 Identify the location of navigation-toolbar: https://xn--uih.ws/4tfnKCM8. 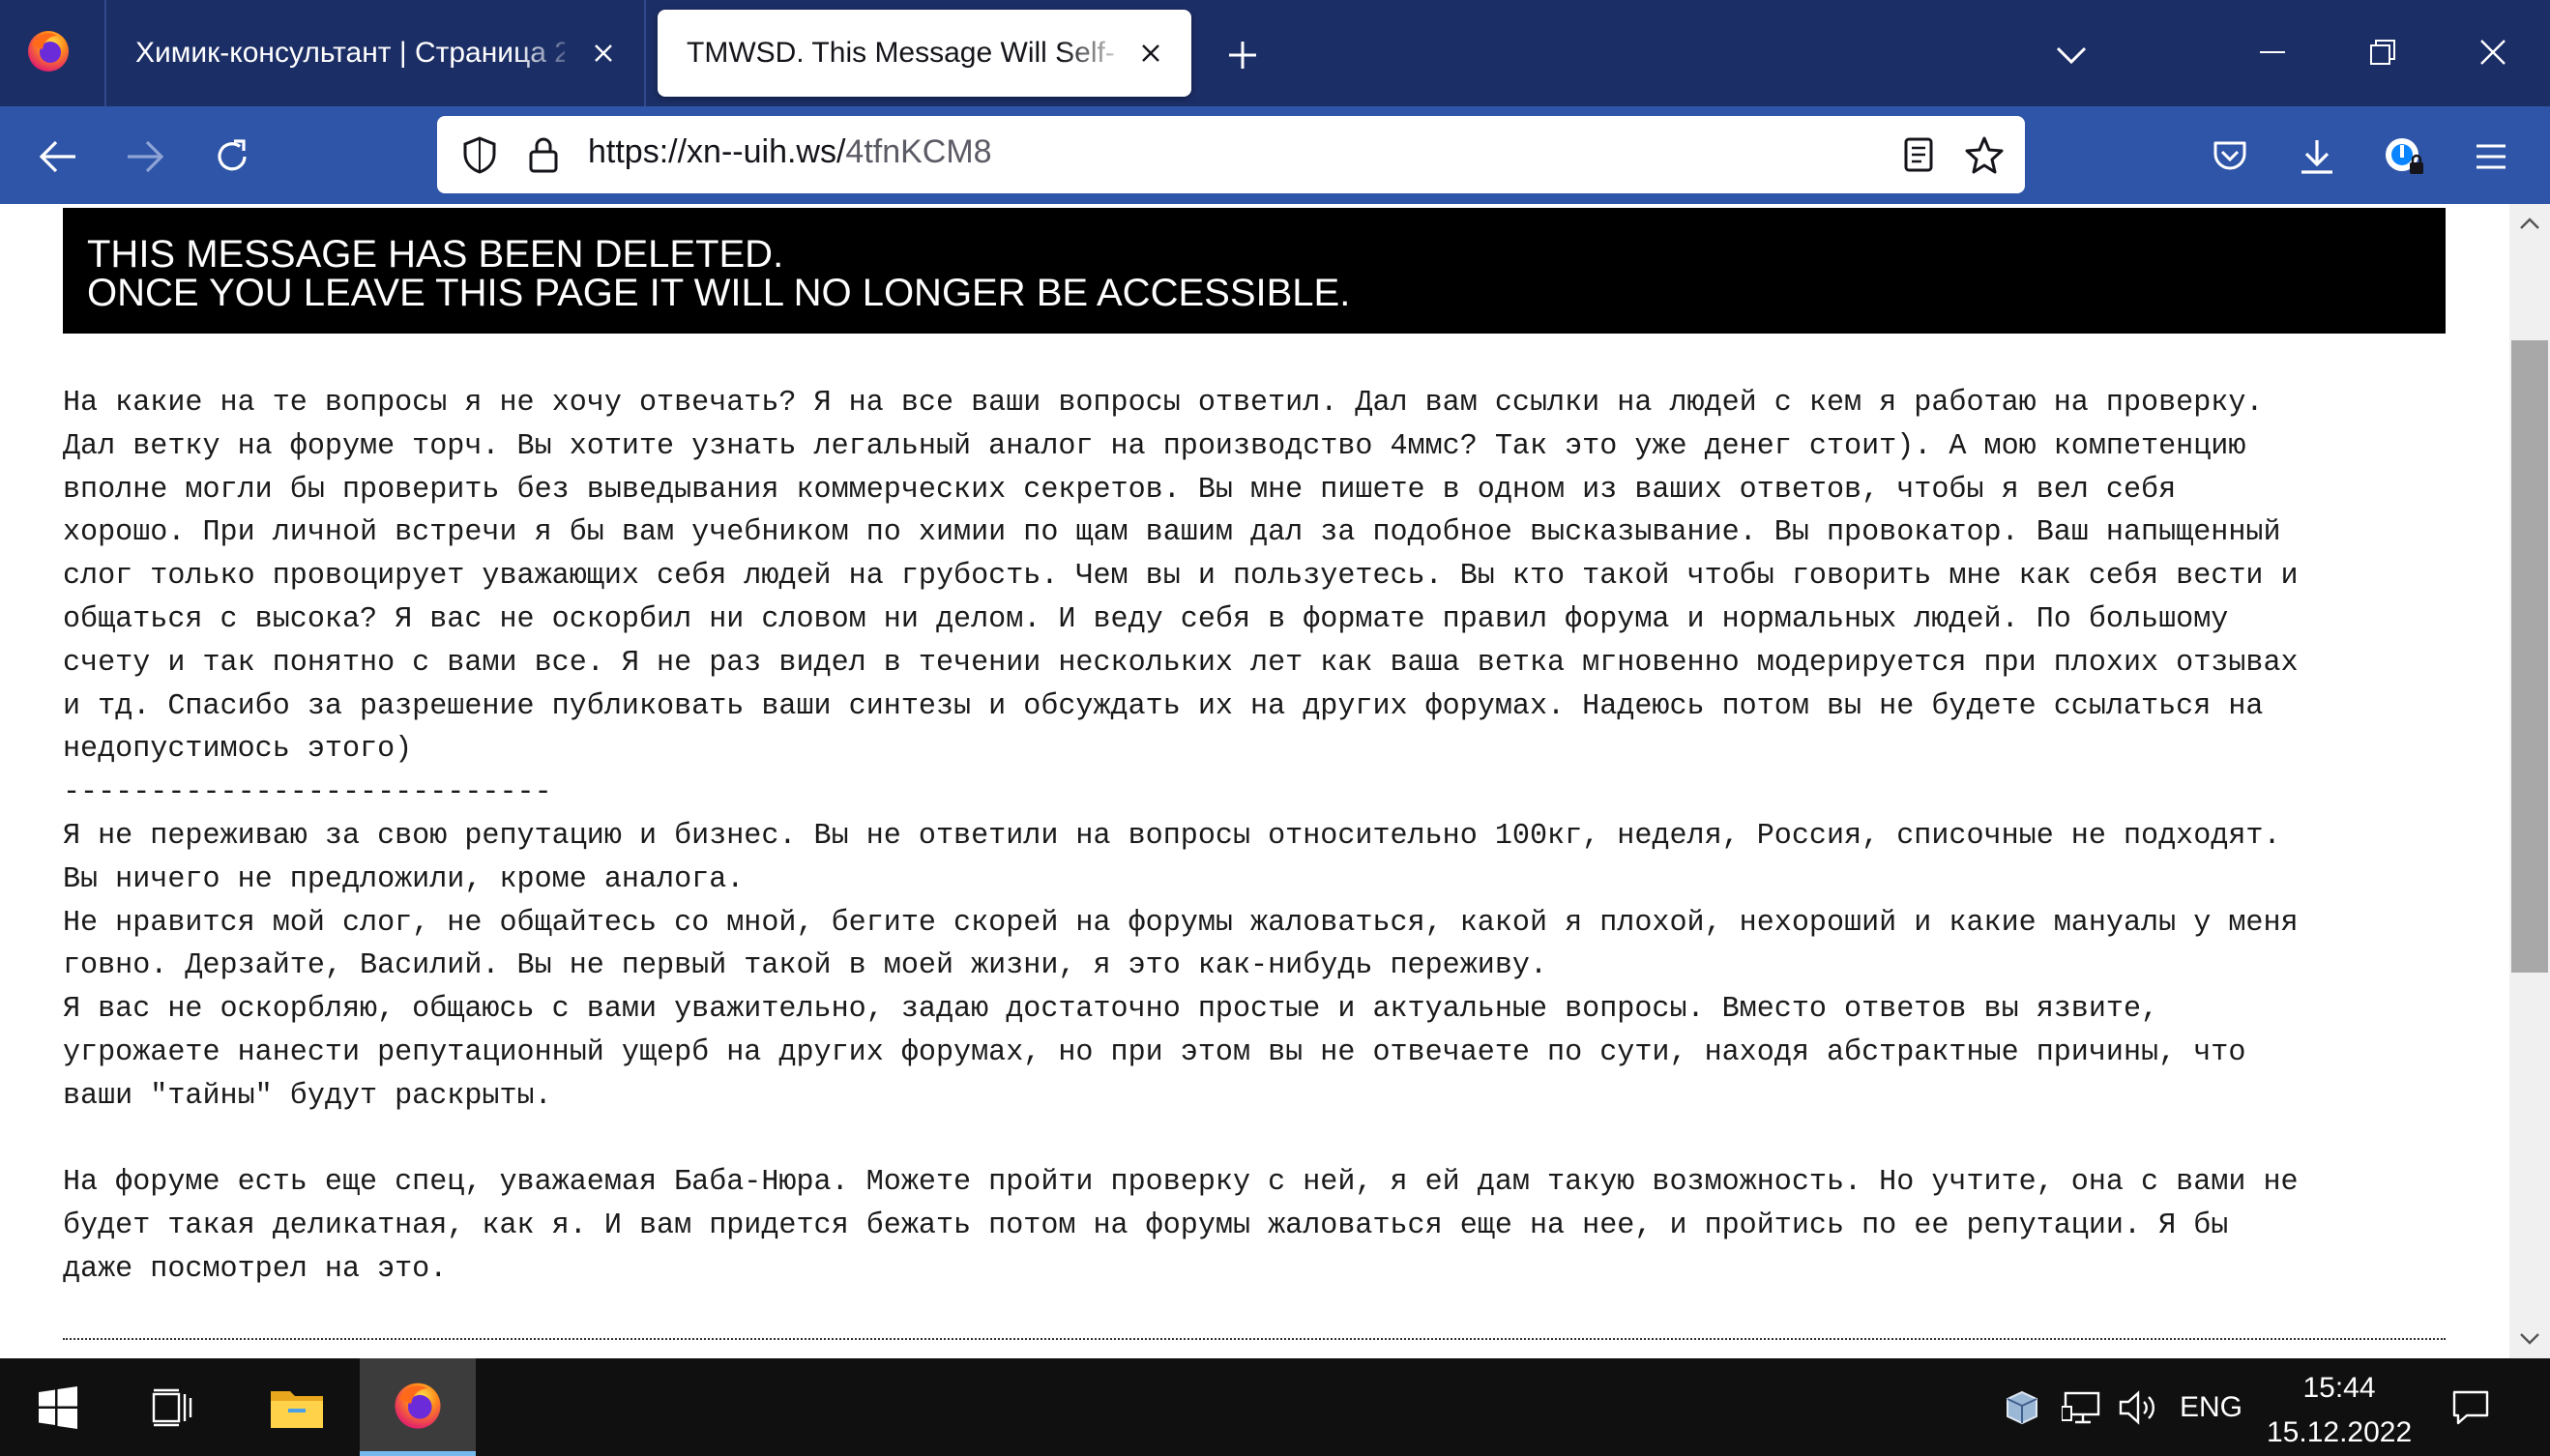
(1275, 155).